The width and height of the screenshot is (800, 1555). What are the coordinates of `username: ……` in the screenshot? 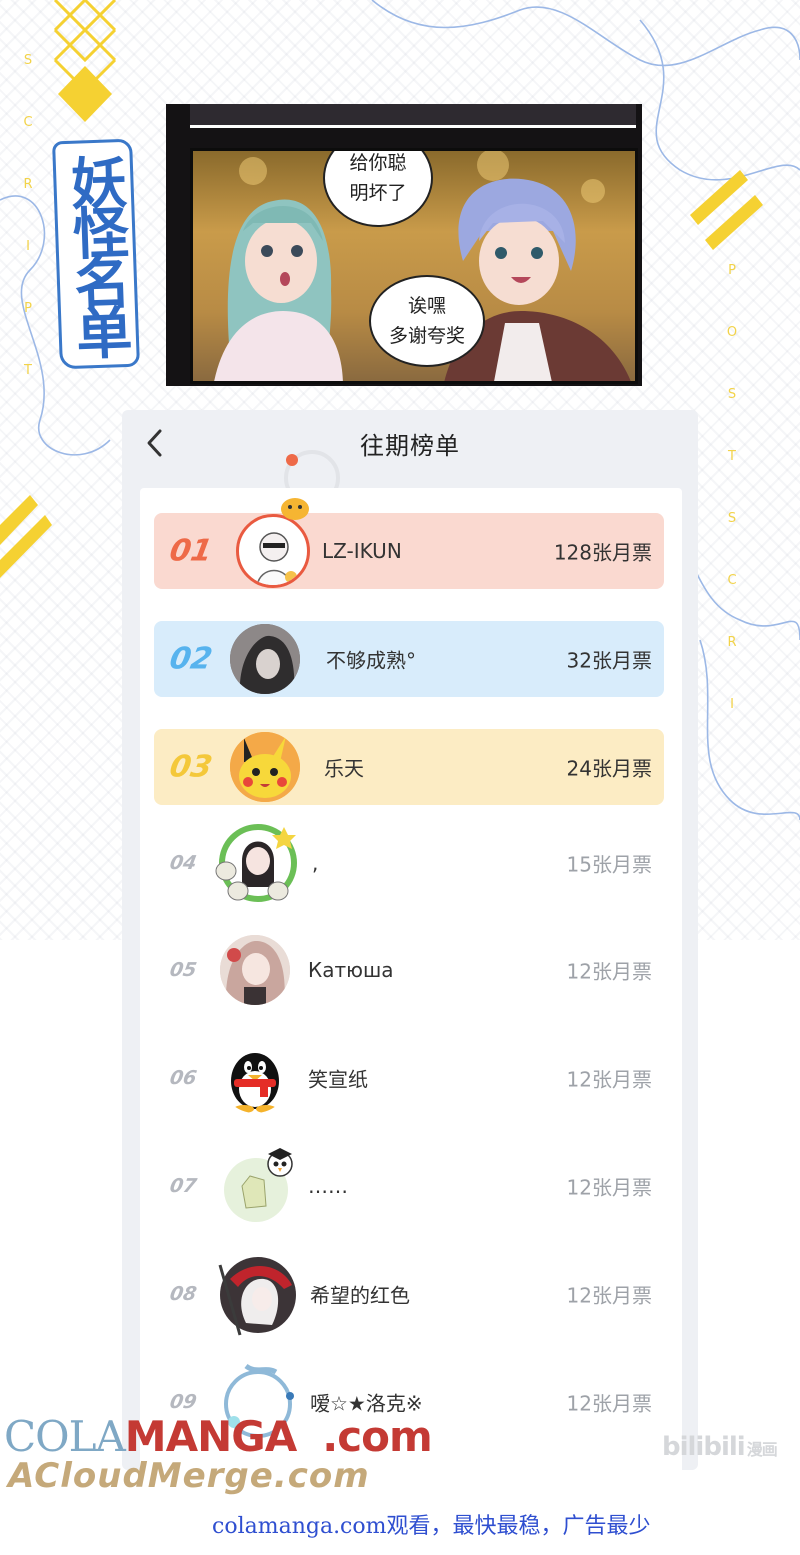 It's located at (328, 1186).